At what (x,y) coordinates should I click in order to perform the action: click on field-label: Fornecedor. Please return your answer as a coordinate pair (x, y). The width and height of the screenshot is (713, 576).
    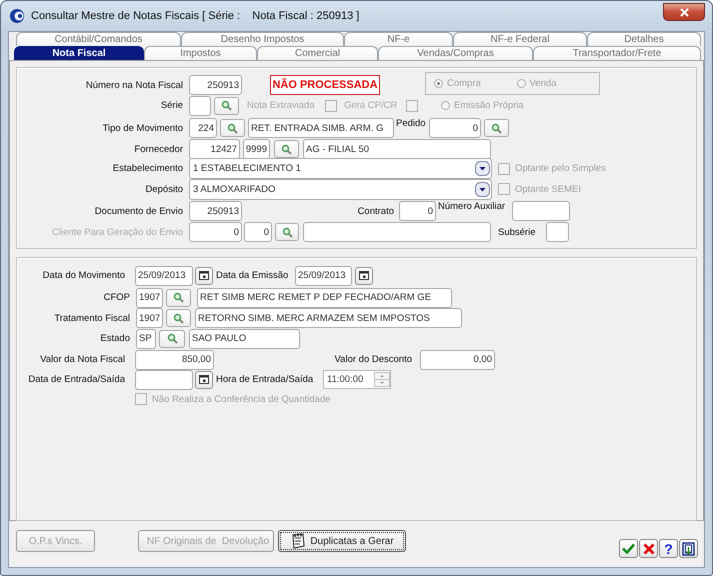
    Looking at the image, I should click on (158, 149).